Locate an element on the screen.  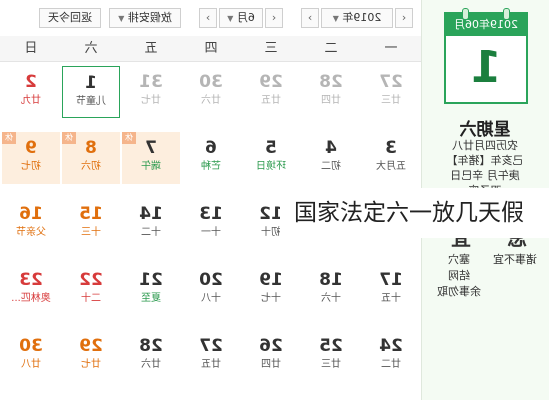
calendar-day-cell: 15 十三 is located at coordinates (91, 224).